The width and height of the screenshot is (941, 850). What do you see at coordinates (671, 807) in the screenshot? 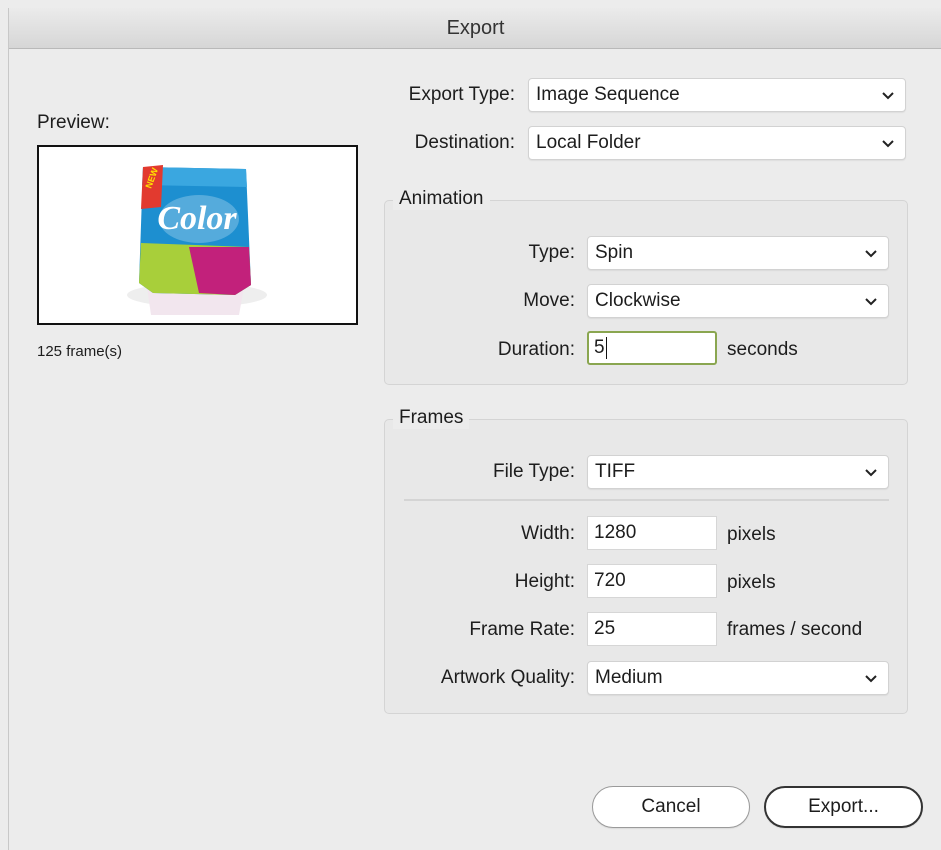
I see `cancel-button: Cancel` at bounding box center [671, 807].